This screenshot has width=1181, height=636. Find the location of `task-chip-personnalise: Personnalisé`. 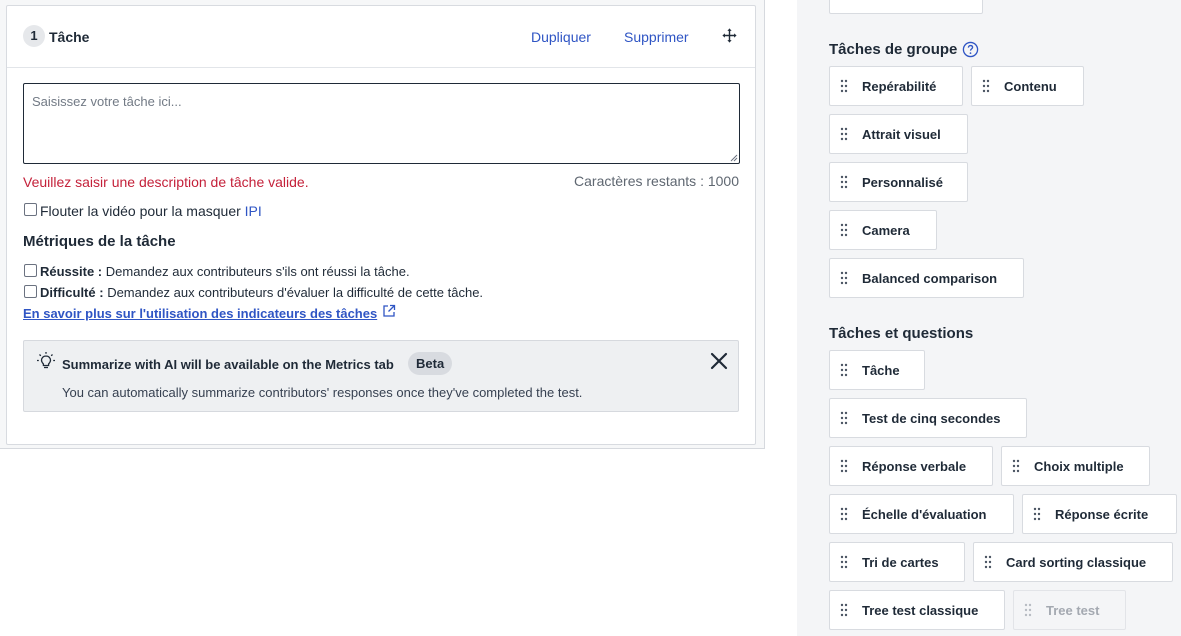

task-chip-personnalise: Personnalisé is located at coordinates (898, 182).